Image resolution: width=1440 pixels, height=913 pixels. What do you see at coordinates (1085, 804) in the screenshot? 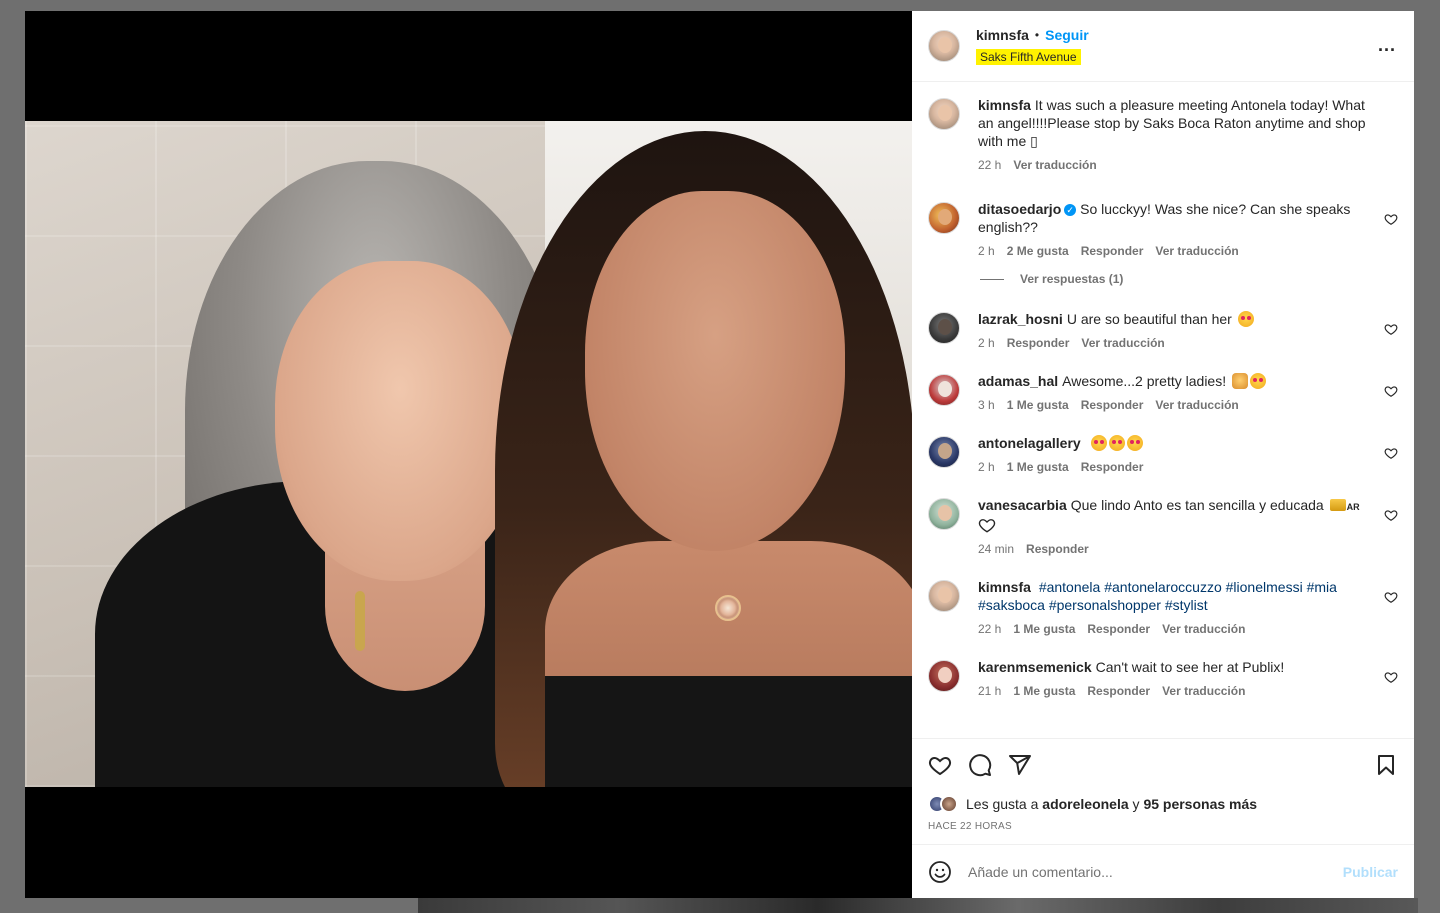
I see `liker-username: adoreleonela` at bounding box center [1085, 804].